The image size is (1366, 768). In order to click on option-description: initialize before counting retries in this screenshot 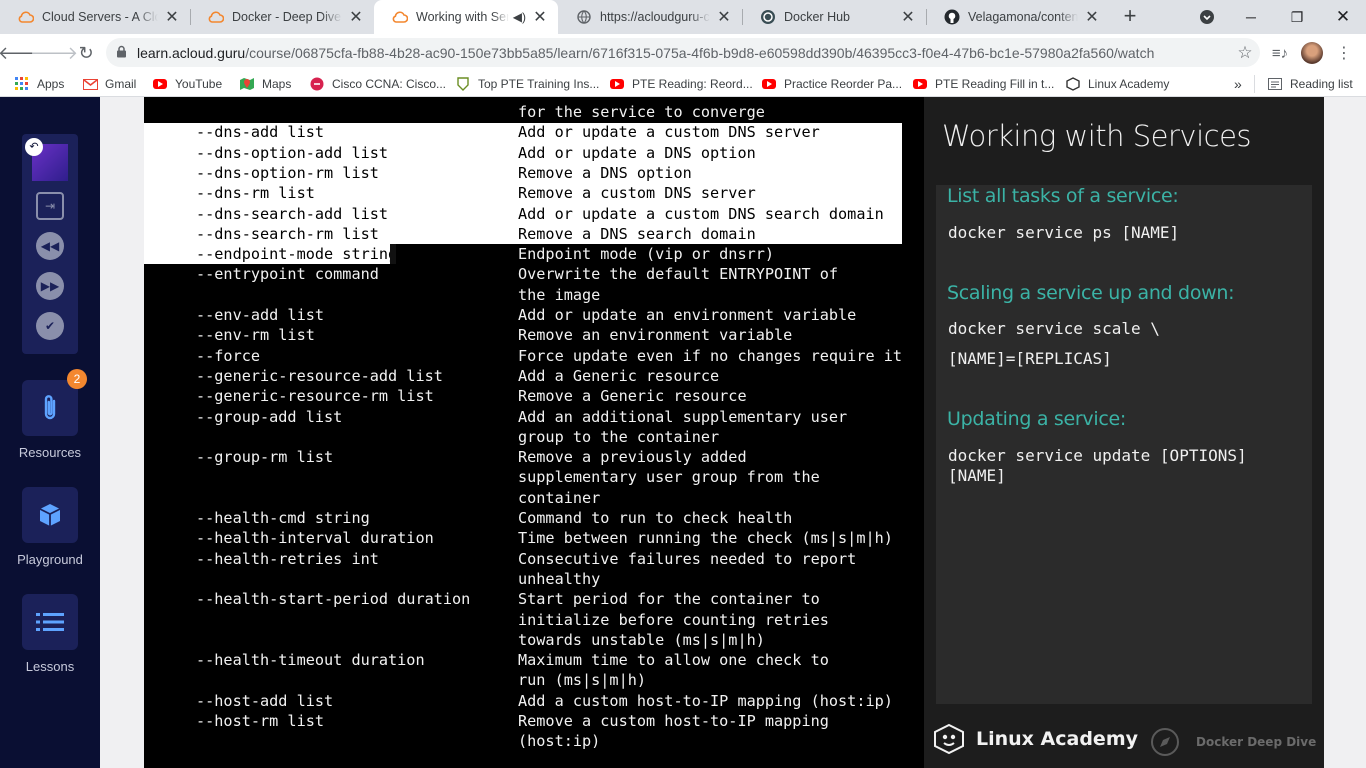, I will do `click(673, 619)`.